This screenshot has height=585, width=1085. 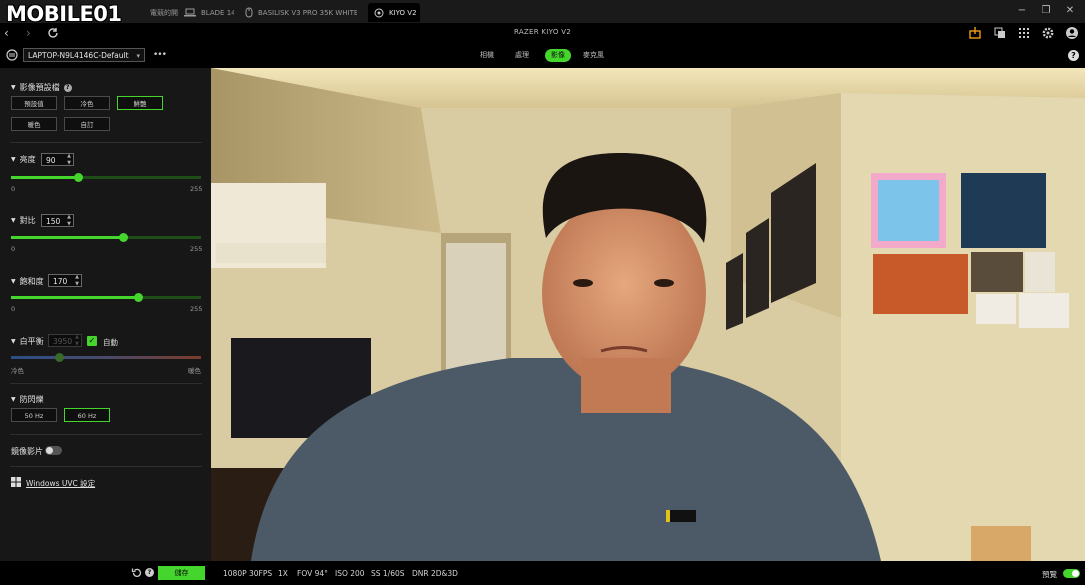 What do you see at coordinates (51, 160) in the screenshot?
I see `brightness-value: 90` at bounding box center [51, 160].